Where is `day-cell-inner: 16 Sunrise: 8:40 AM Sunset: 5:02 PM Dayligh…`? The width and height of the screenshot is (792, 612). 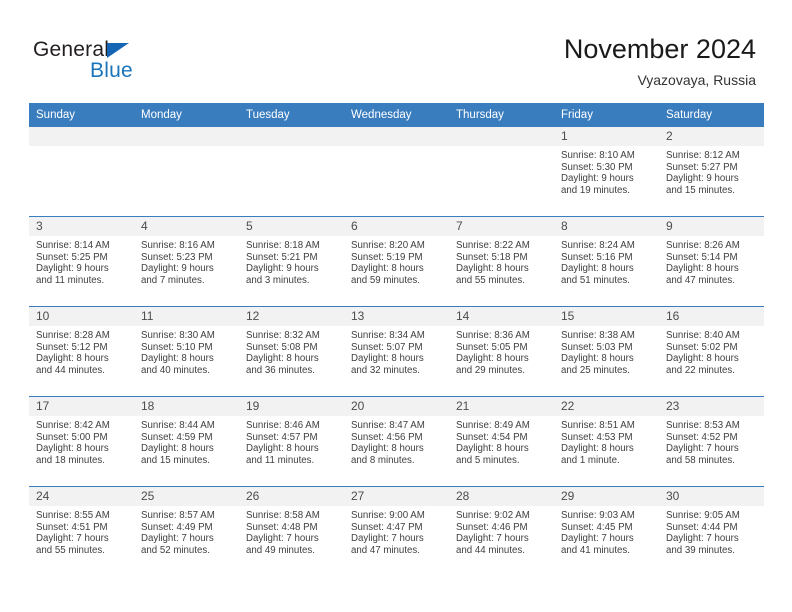 day-cell-inner: 16 Sunrise: 8:40 AM Sunset: 5:02 PM Dayligh… is located at coordinates (711, 351).